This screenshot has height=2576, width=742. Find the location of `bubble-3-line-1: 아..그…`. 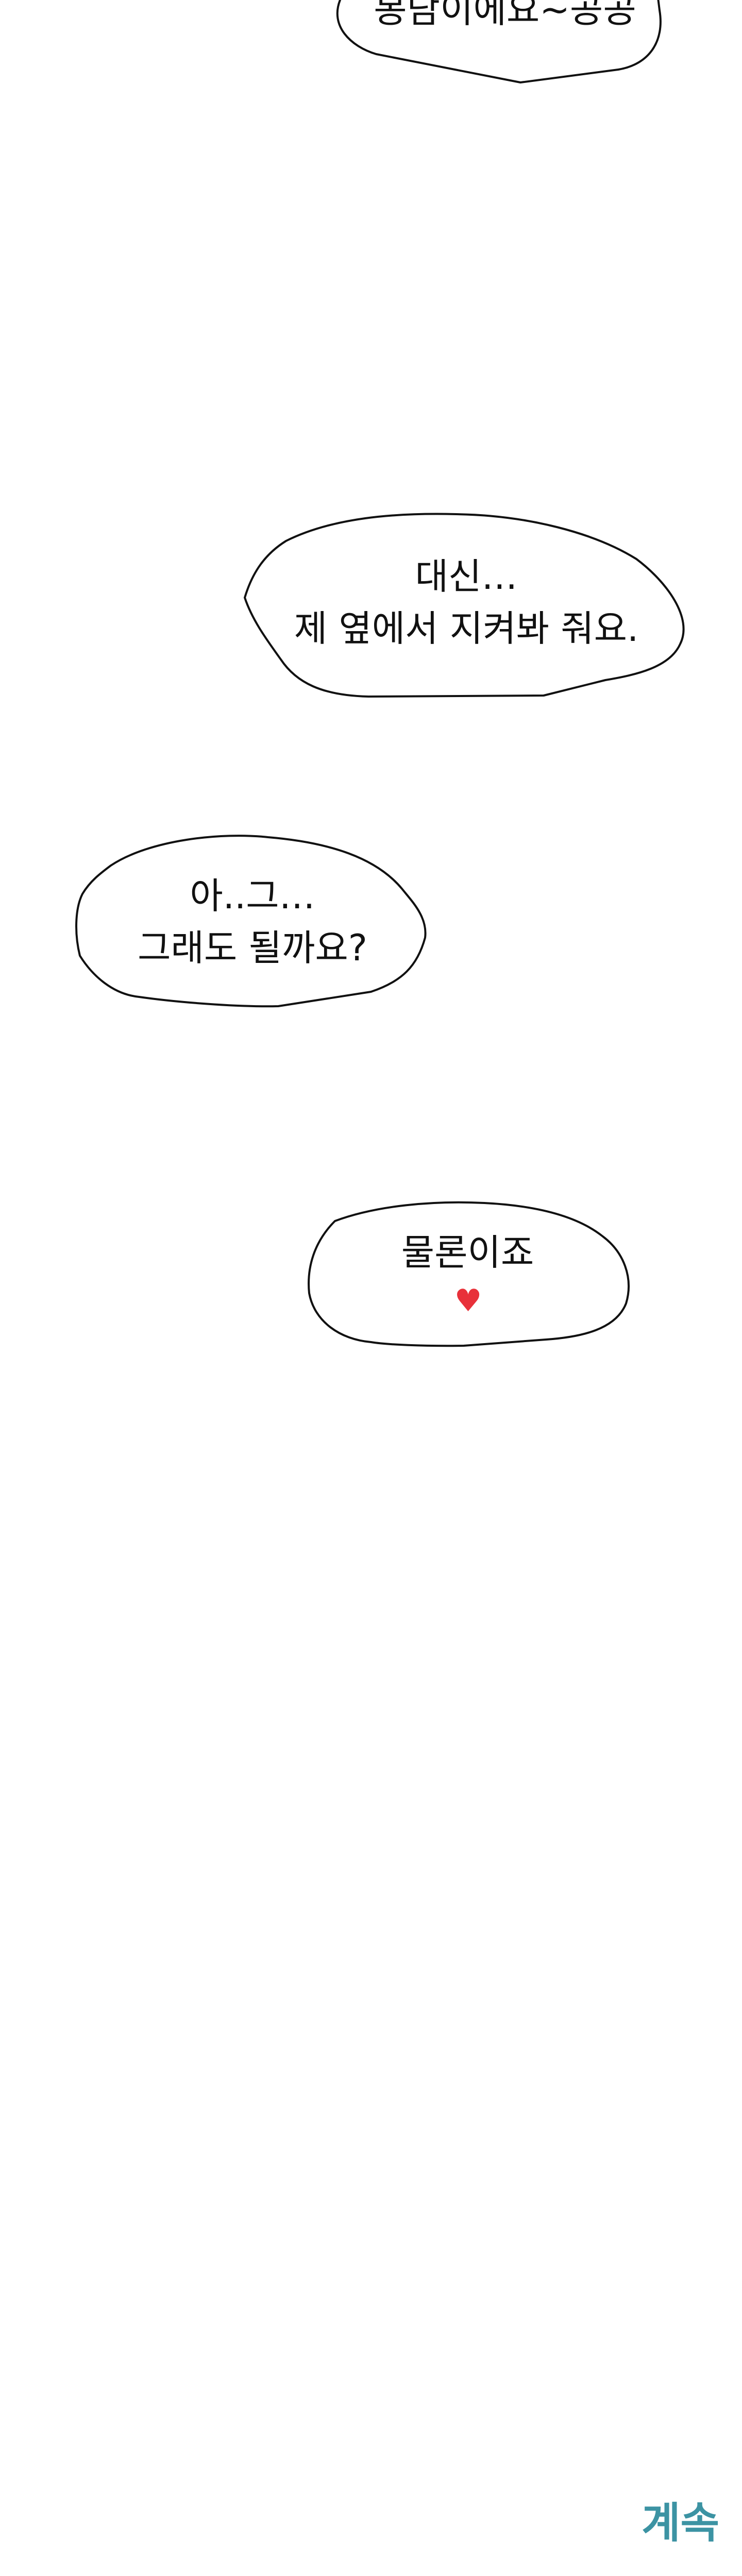

bubble-3-line-1: 아..그… is located at coordinates (252, 895).